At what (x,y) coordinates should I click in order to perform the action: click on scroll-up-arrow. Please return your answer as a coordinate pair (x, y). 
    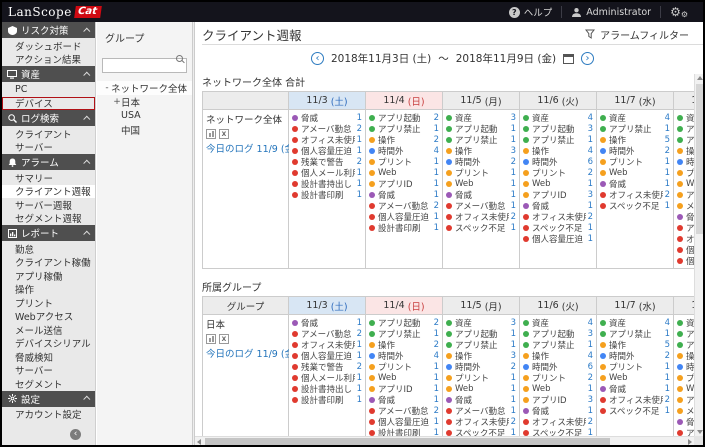
    Looking at the image, I should click on (700, 78).